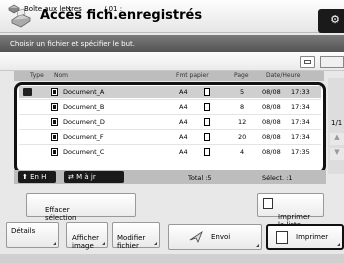 The width and height of the screenshot is (344, 263). I want to click on column-name: Nom, so click(61, 75).